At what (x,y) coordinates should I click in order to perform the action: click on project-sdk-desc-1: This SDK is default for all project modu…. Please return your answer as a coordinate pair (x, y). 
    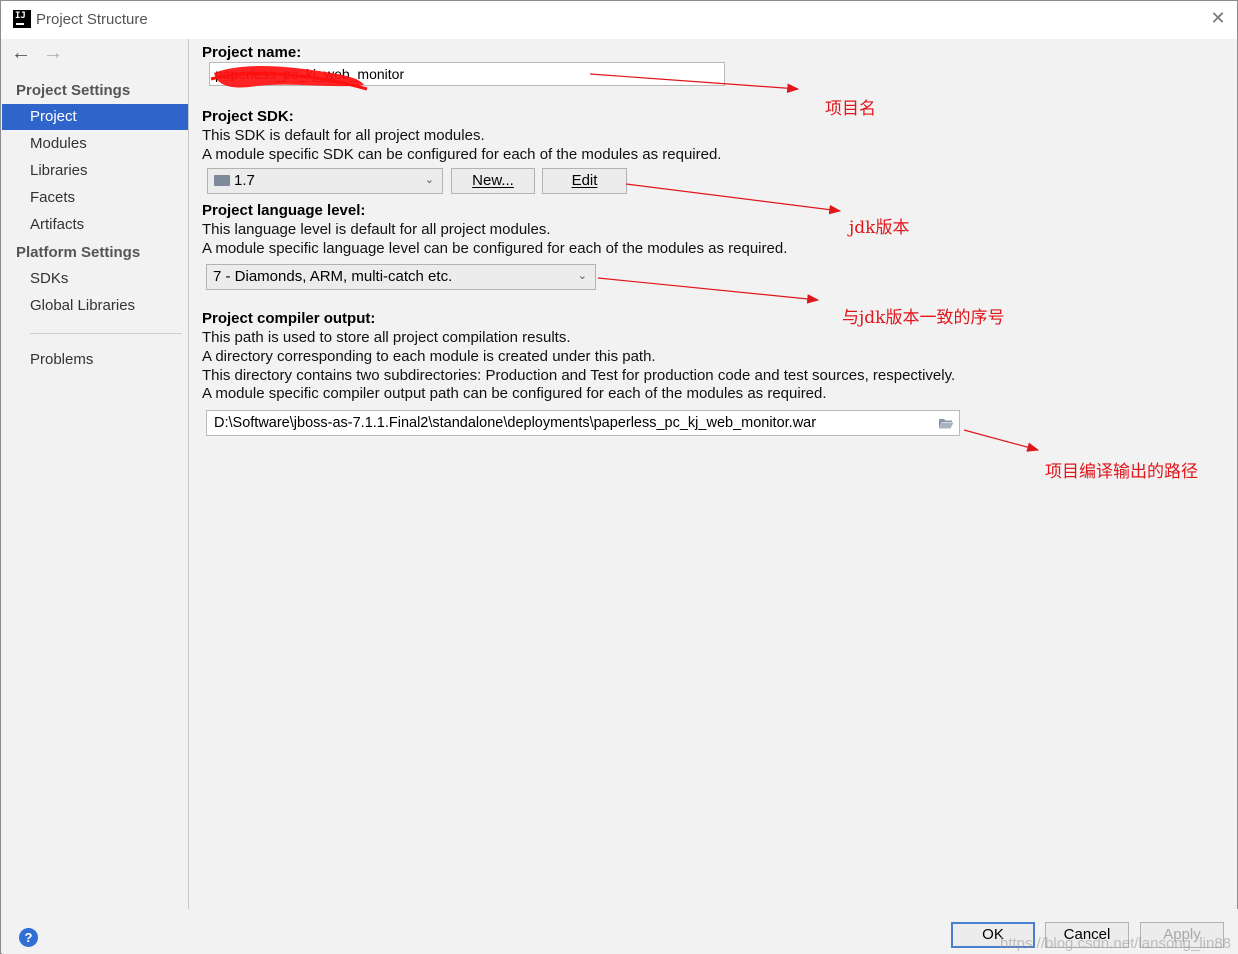
    Looking at the image, I should click on (343, 135).